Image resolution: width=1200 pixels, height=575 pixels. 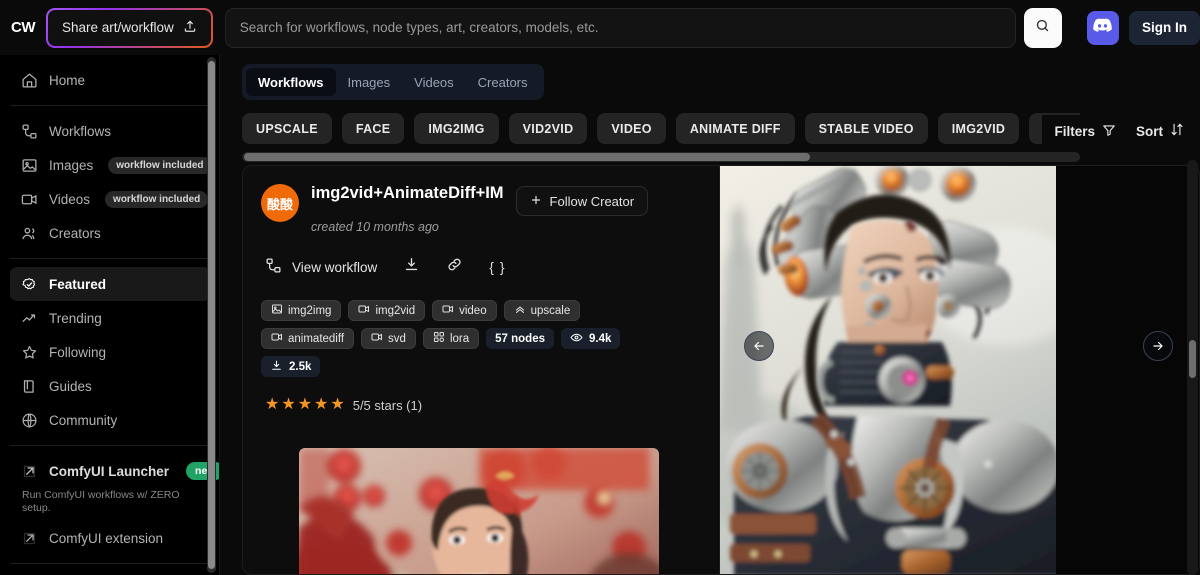 What do you see at coordinates (1149, 131) in the screenshot?
I see `sort-label: Sort` at bounding box center [1149, 131].